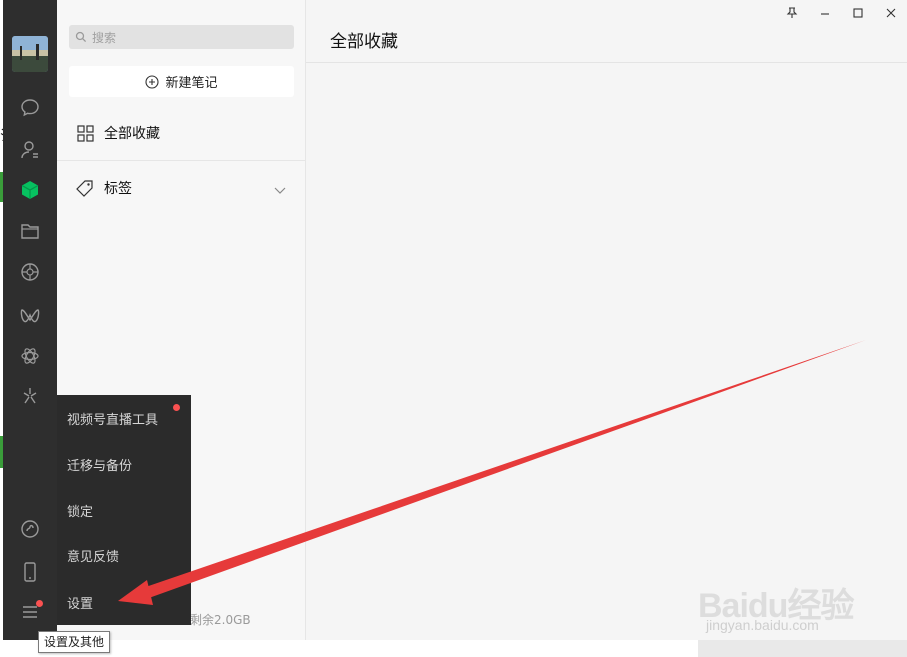 The height and width of the screenshot is (657, 907). I want to click on menu-item-migrate-backup: 迁移与备份, so click(99, 466).